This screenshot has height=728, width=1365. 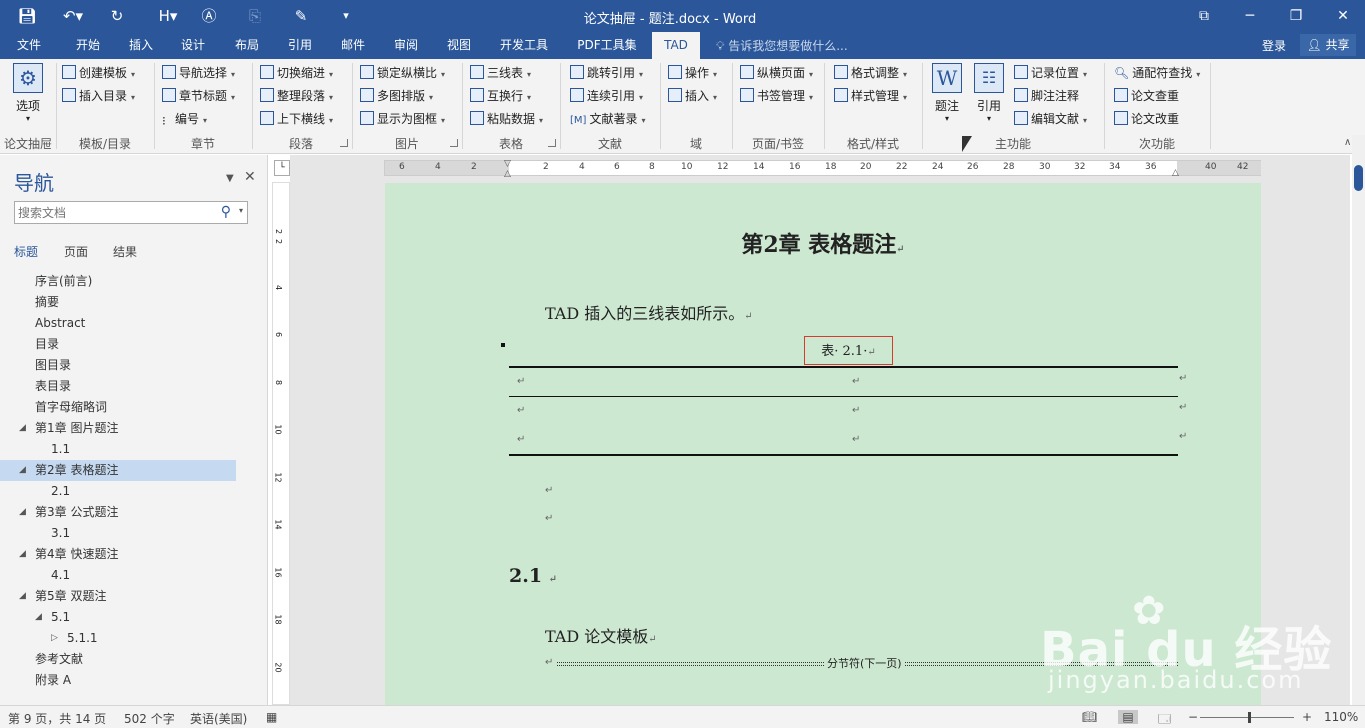 I want to click on insert-field-button: 插入 ▾, so click(x=692, y=96).